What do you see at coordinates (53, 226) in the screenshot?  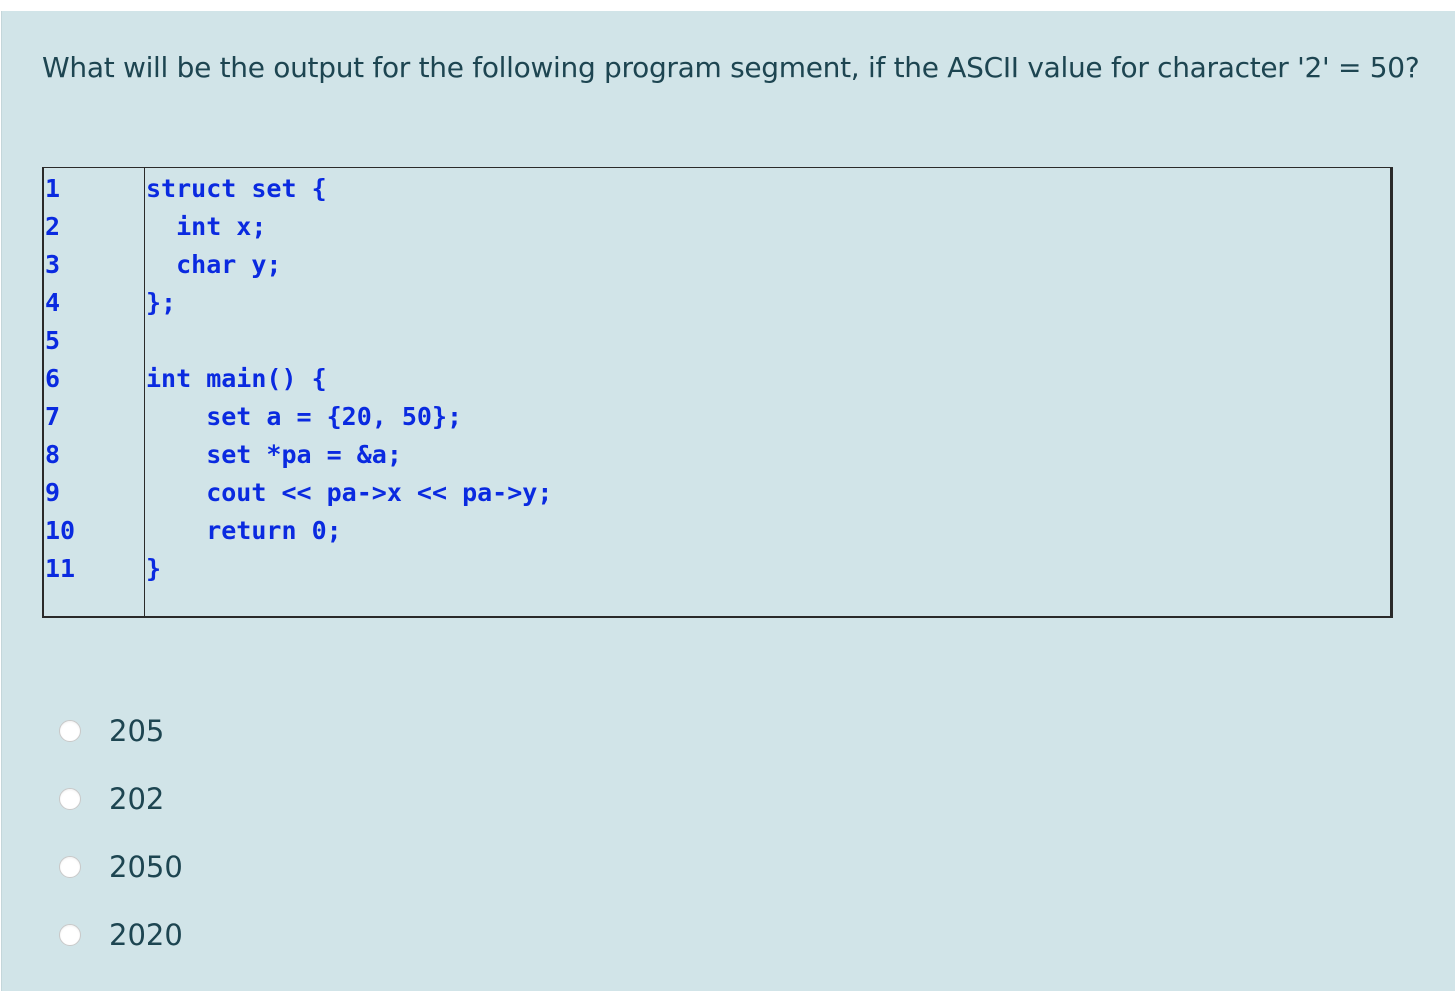 I see `line-number: 2` at bounding box center [53, 226].